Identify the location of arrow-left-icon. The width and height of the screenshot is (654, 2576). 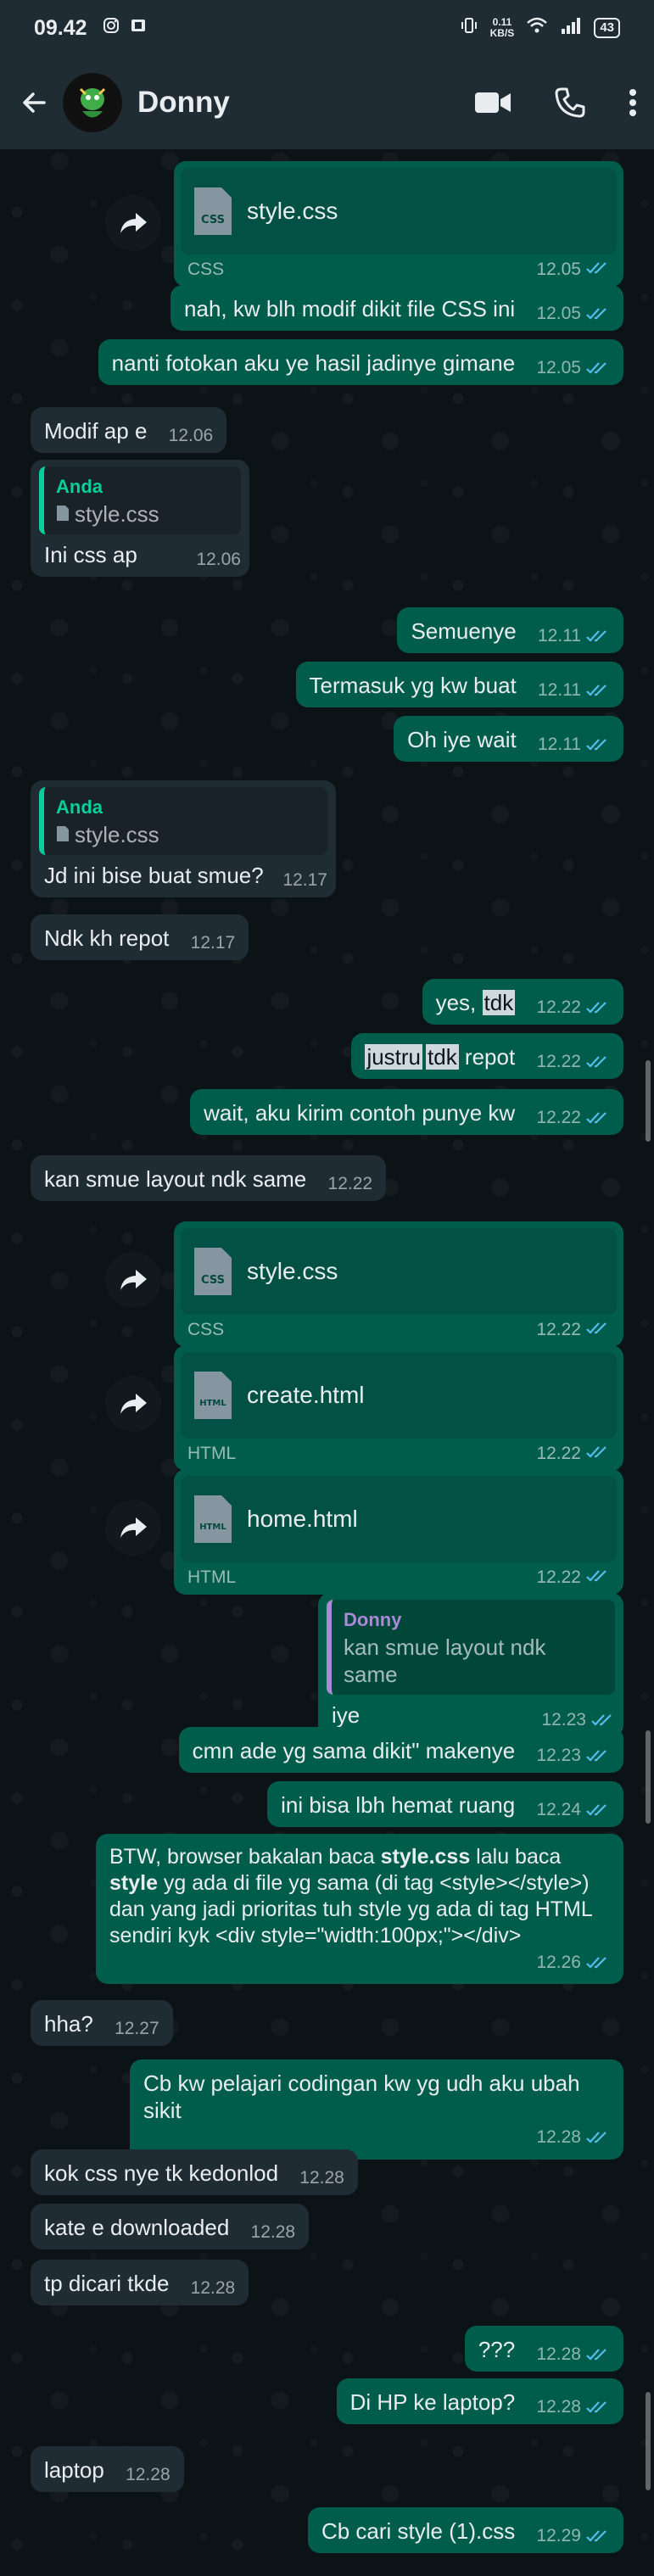
(34, 103).